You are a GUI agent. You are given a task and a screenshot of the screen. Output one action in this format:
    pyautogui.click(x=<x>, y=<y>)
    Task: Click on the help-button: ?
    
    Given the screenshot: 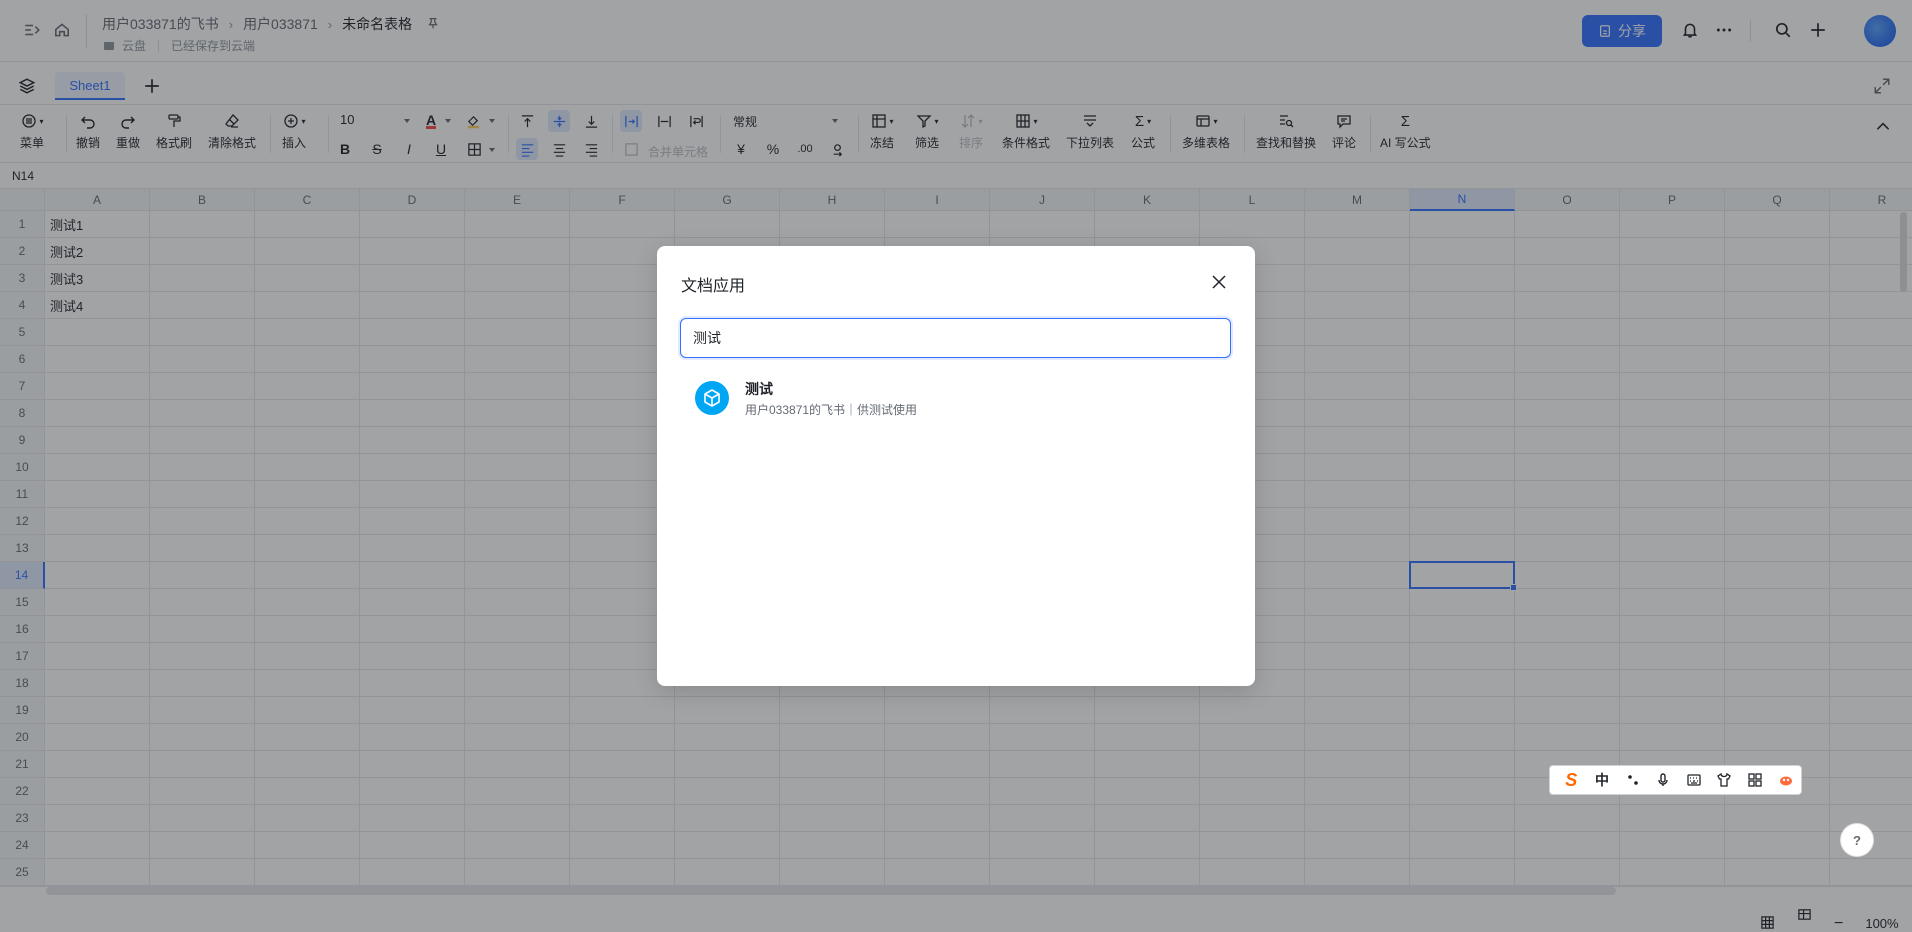 What is the action you would take?
    pyautogui.click(x=1857, y=840)
    